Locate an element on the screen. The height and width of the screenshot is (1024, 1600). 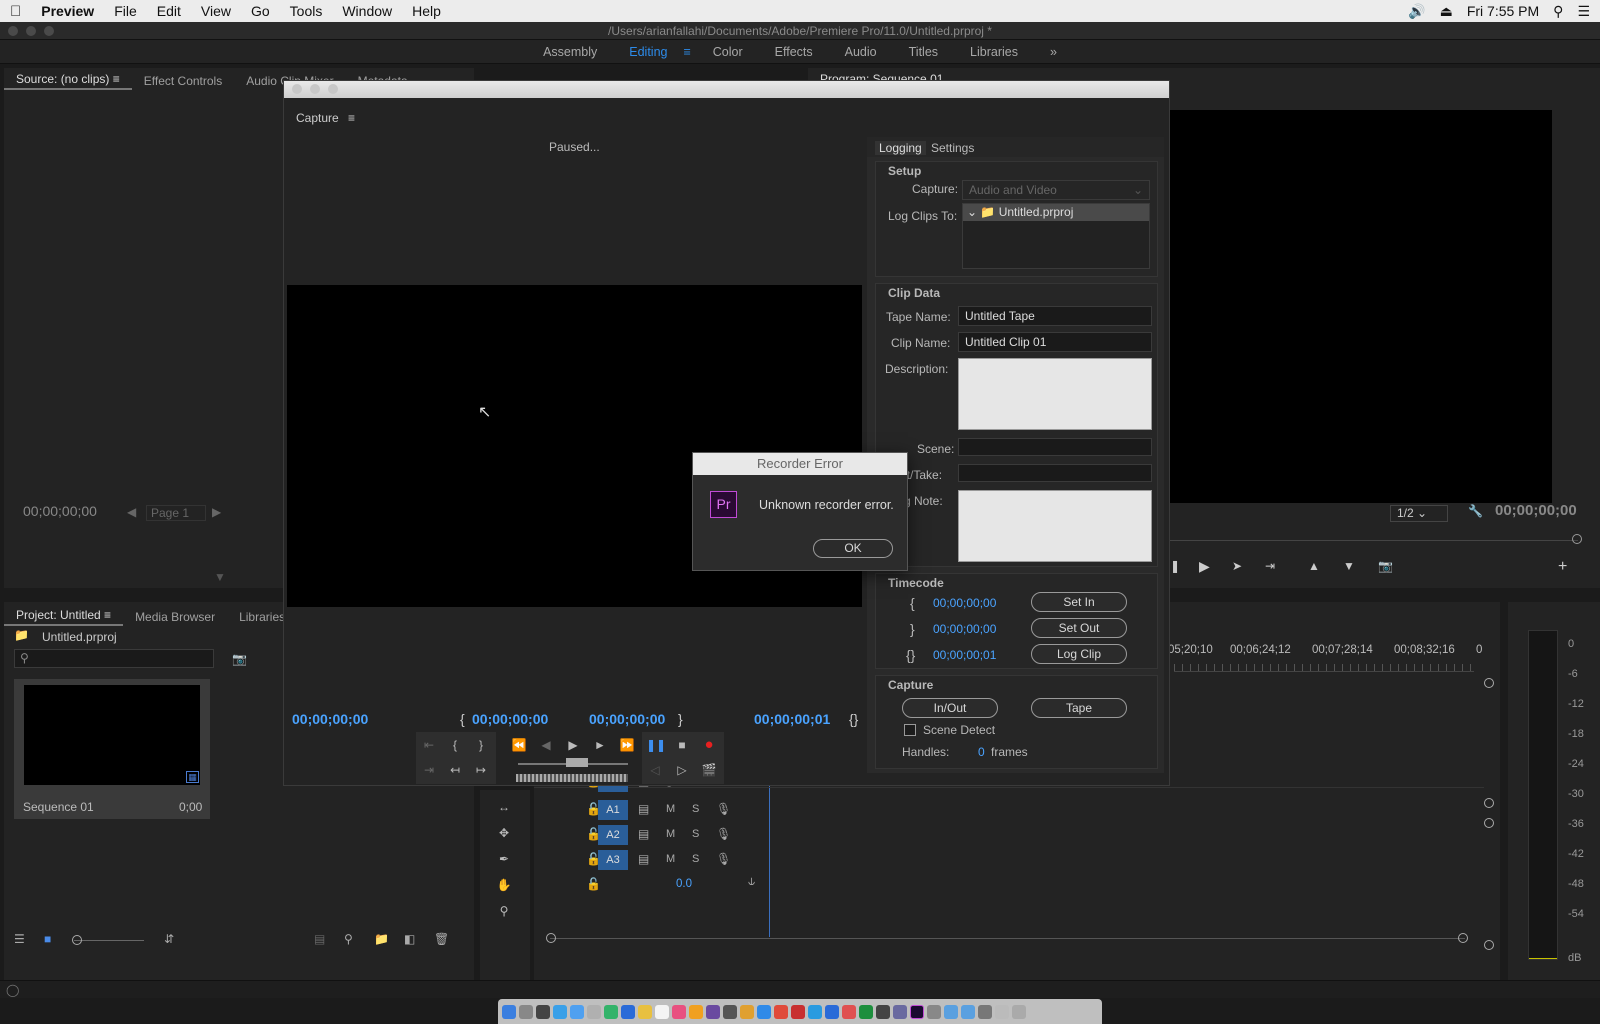
capture-duration-timecode: 00;00;00;01 is located at coordinates (792, 719).